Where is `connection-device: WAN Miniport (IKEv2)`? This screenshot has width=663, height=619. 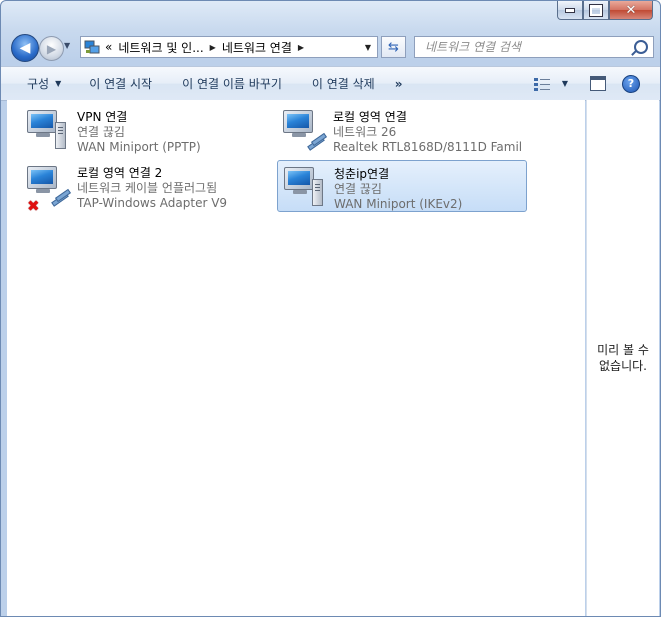 connection-device: WAN Miniport (IKEv2) is located at coordinates (398, 204).